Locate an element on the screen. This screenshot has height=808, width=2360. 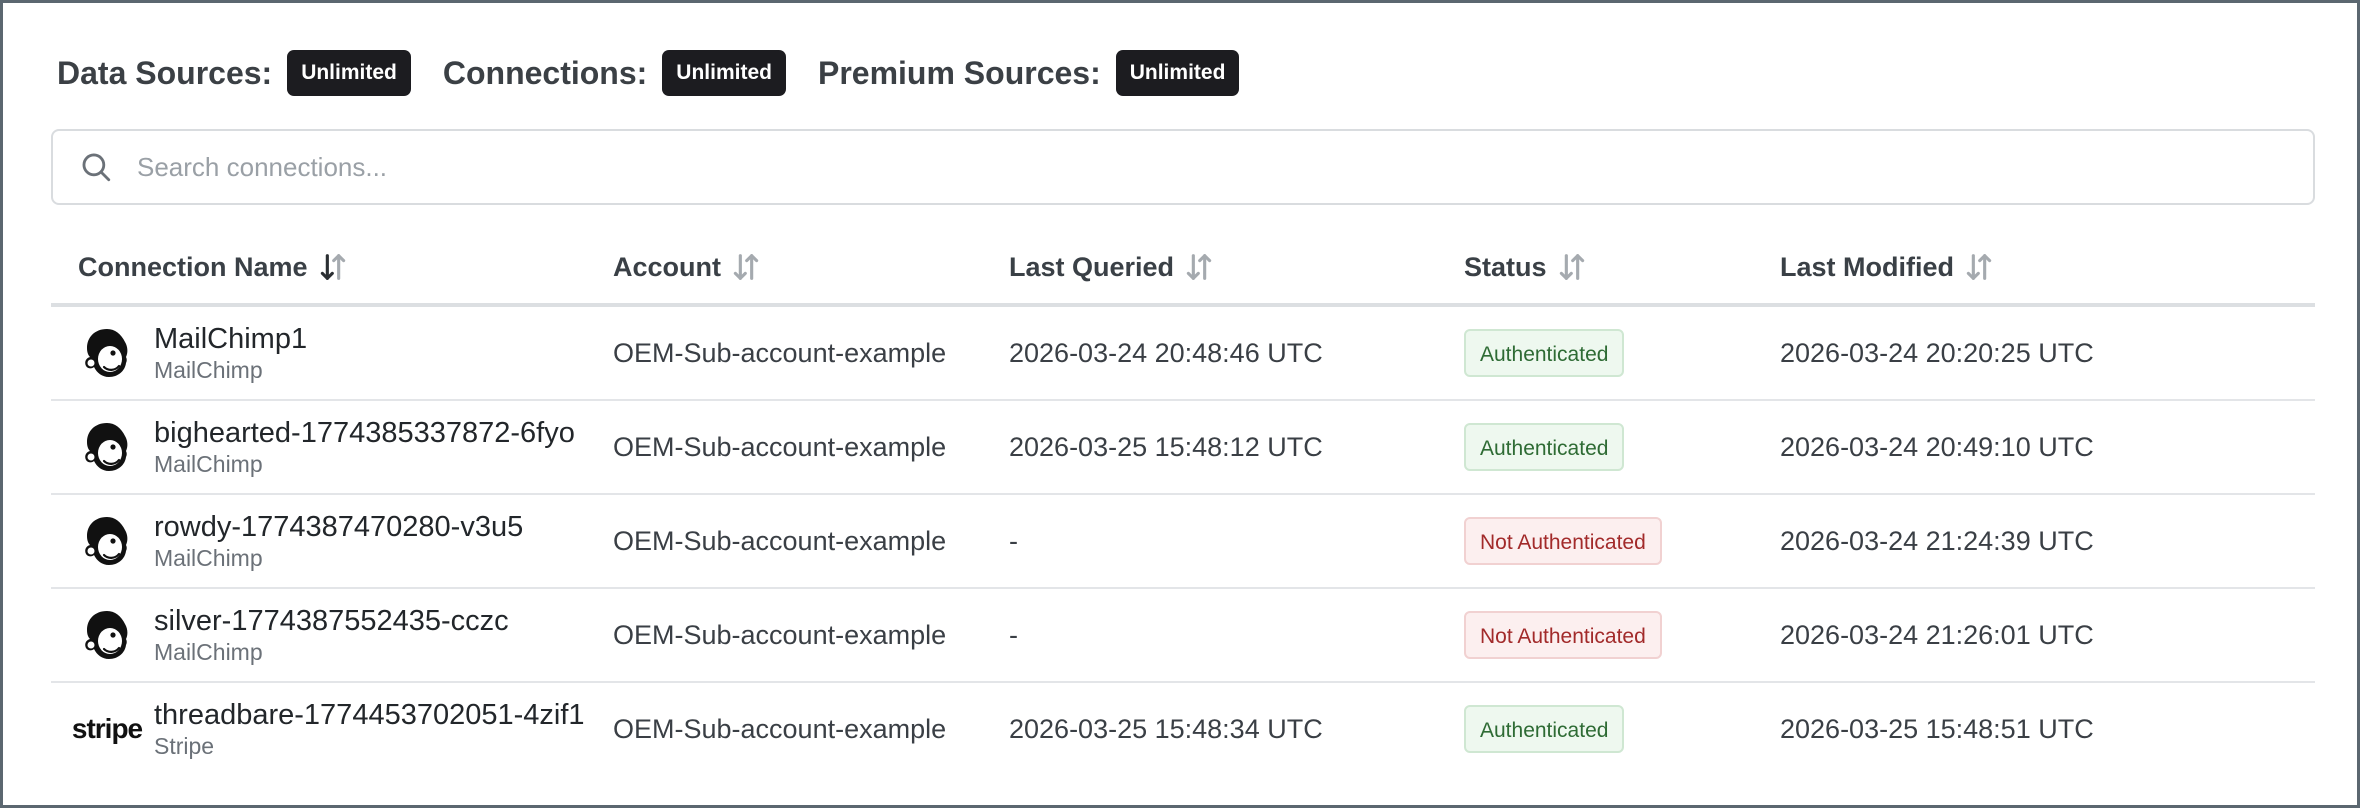
connection-name-block: silver-1774387552435-cczc MailChimp is located at coordinates (331, 635).